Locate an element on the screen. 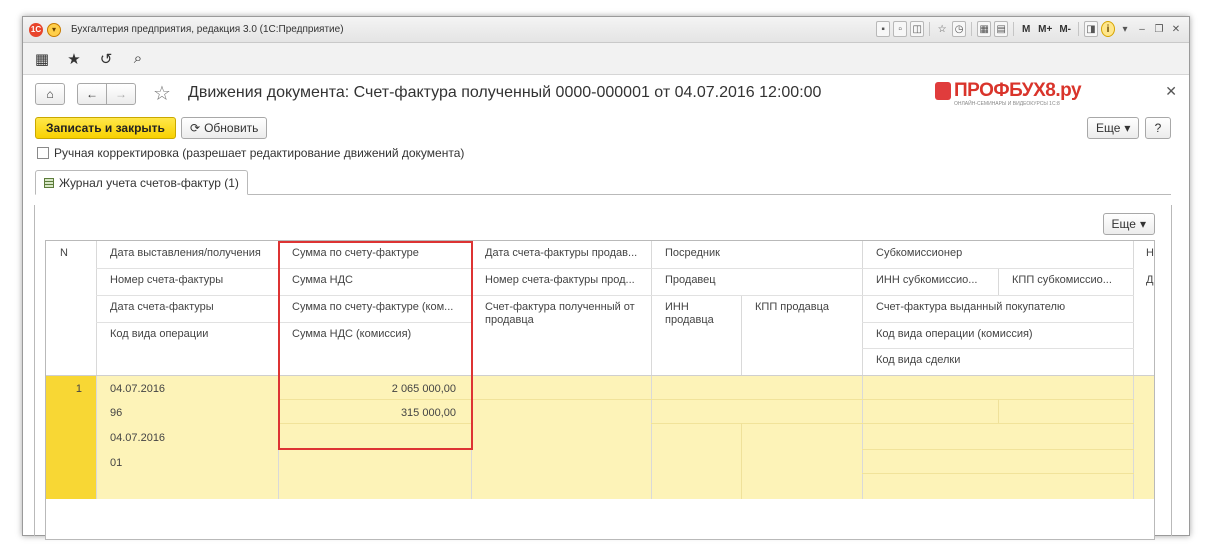 The image size is (1209, 553). forward-button: → is located at coordinates (121, 94).